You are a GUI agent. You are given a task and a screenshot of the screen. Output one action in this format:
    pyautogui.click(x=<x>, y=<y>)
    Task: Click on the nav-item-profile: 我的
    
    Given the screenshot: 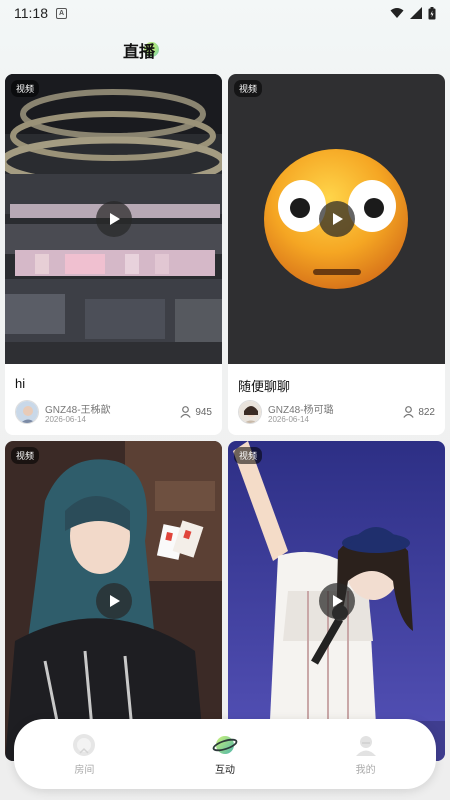 What is the action you would take?
    pyautogui.click(x=366, y=754)
    